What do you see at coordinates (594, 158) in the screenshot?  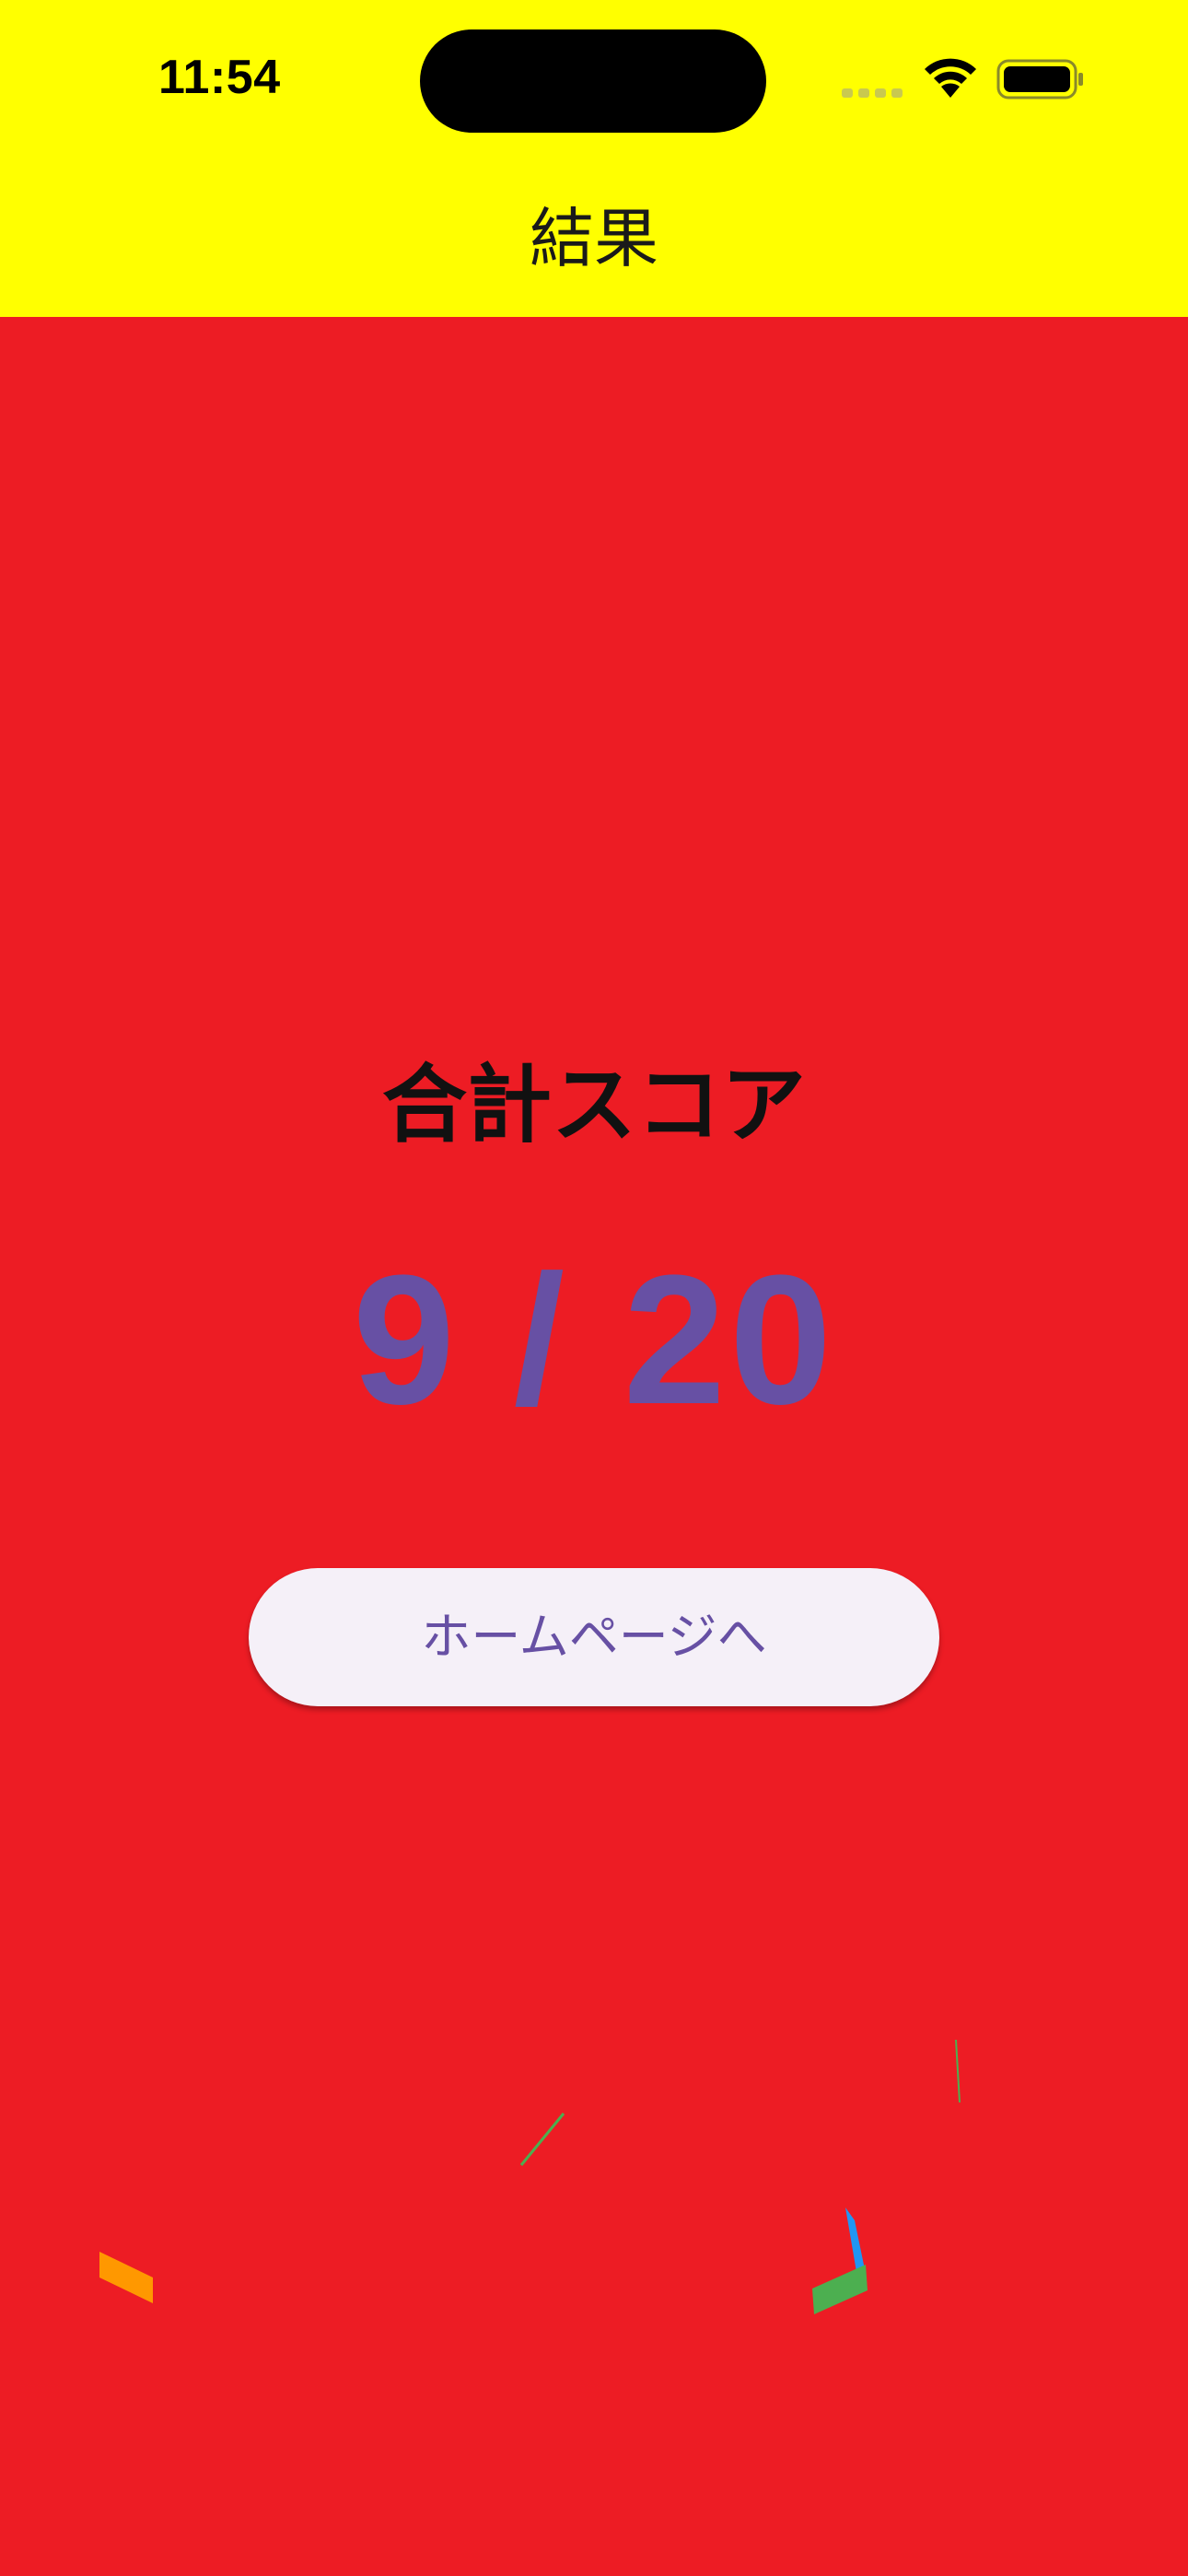 I see `app-bar: 11:54 結果` at bounding box center [594, 158].